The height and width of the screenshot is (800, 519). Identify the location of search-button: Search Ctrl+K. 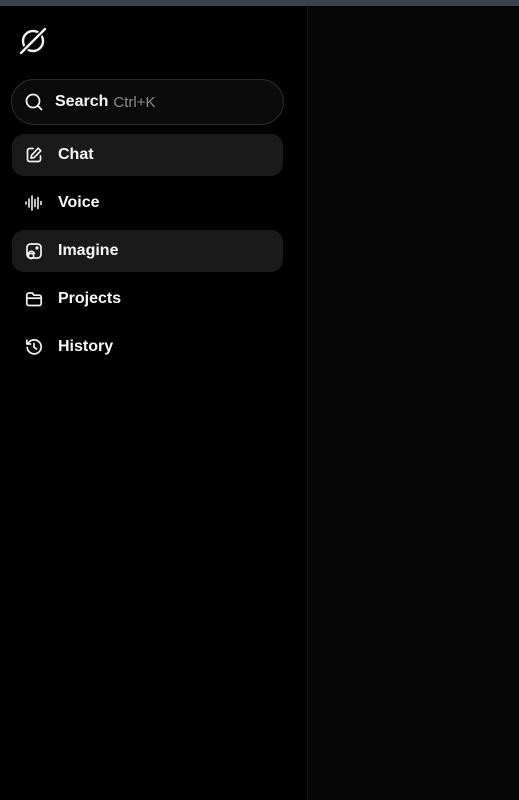
(147, 102).